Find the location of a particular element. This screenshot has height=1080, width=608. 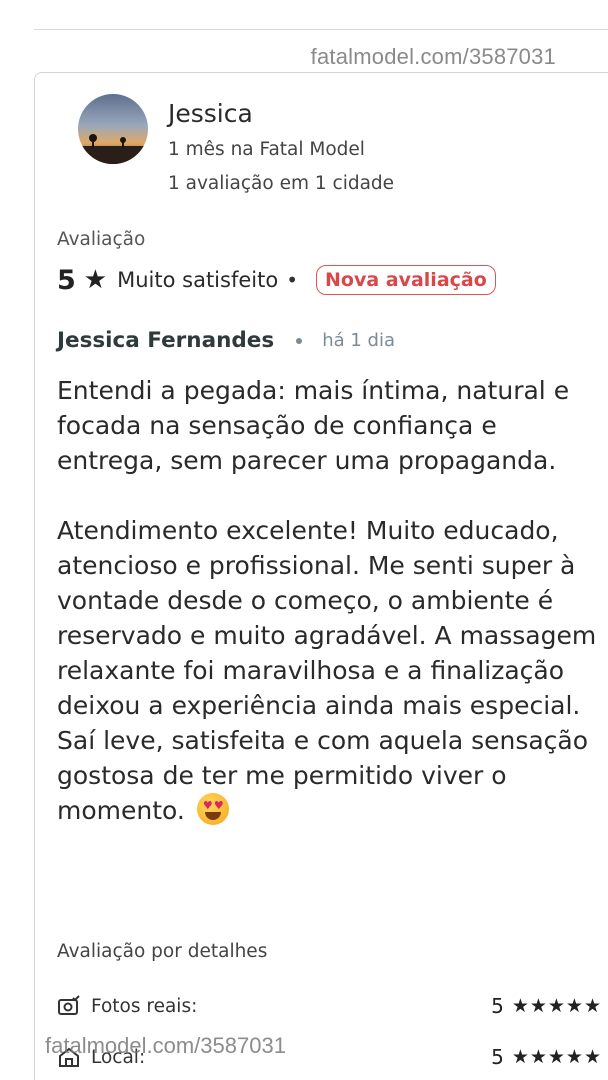

review-time: há 1 dia is located at coordinates (358, 340).